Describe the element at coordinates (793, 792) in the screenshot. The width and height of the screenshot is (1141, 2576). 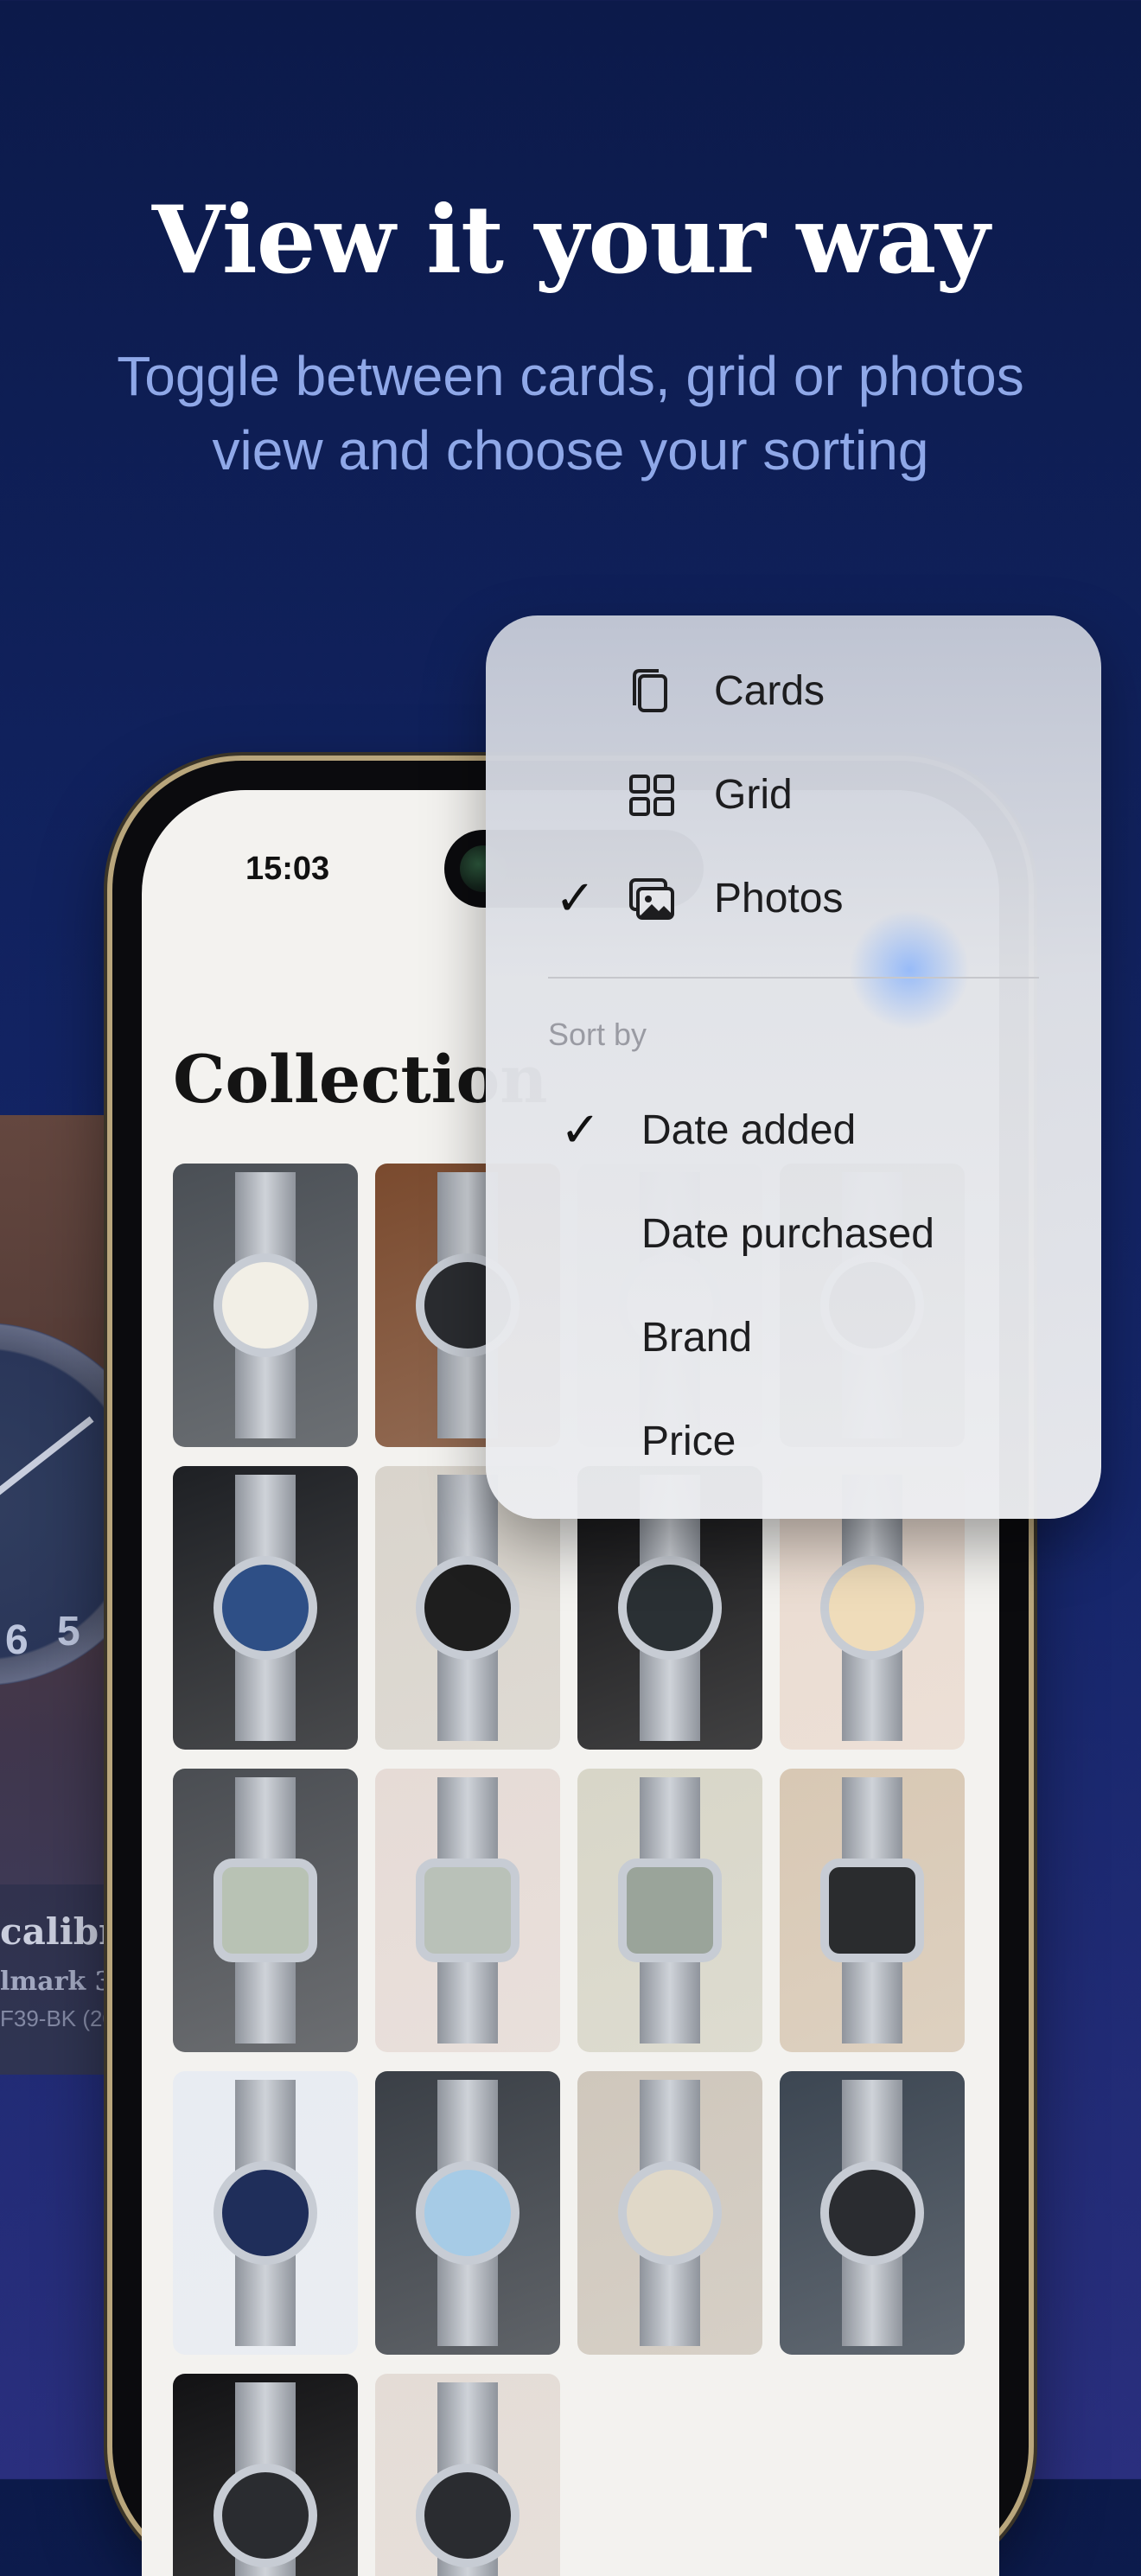
I see `menu-item-grid: Grid` at that location.